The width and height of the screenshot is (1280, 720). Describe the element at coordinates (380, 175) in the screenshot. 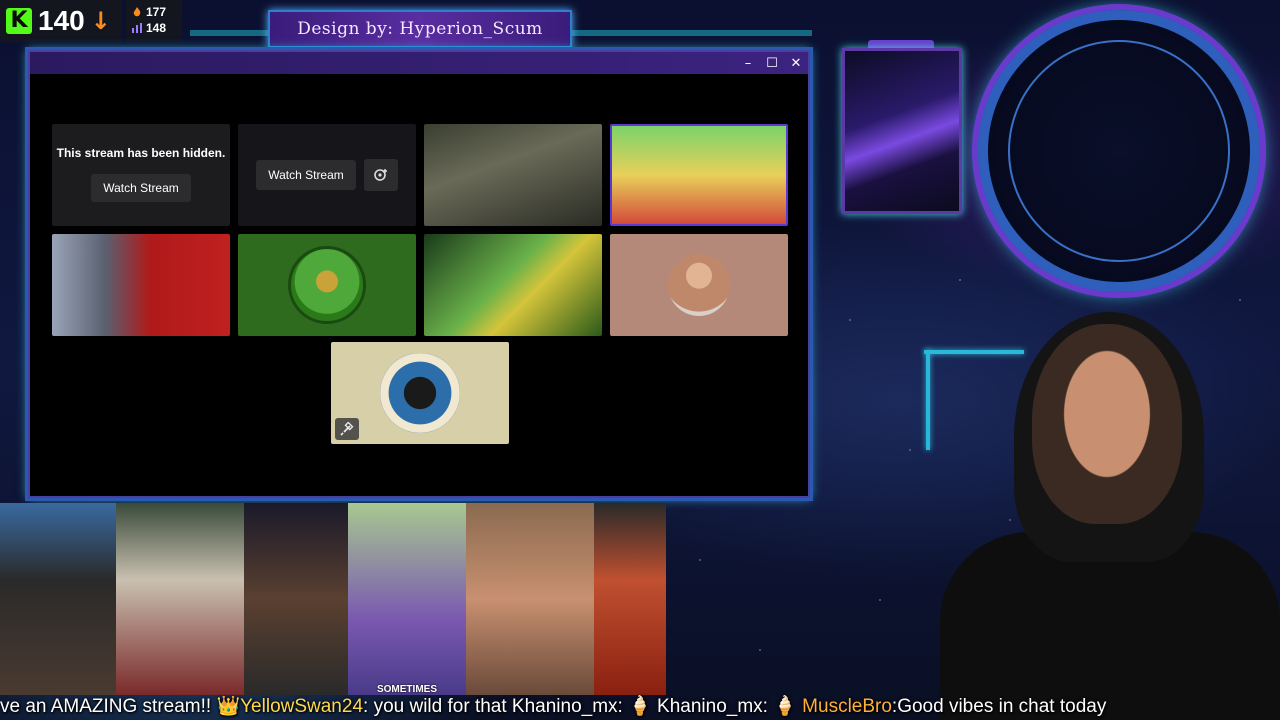

I see `pin-plus-icon` at that location.